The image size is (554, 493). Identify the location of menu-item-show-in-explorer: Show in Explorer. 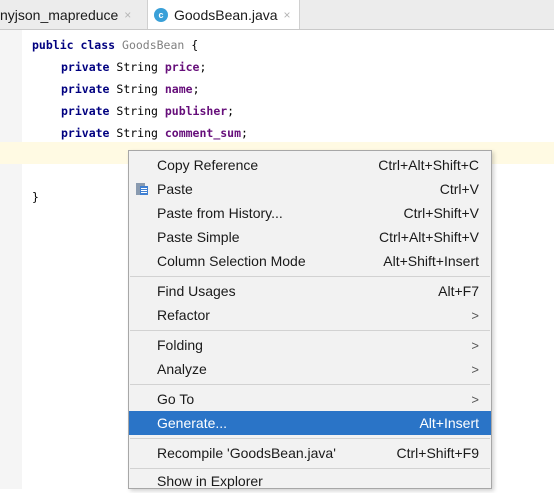
(310, 481).